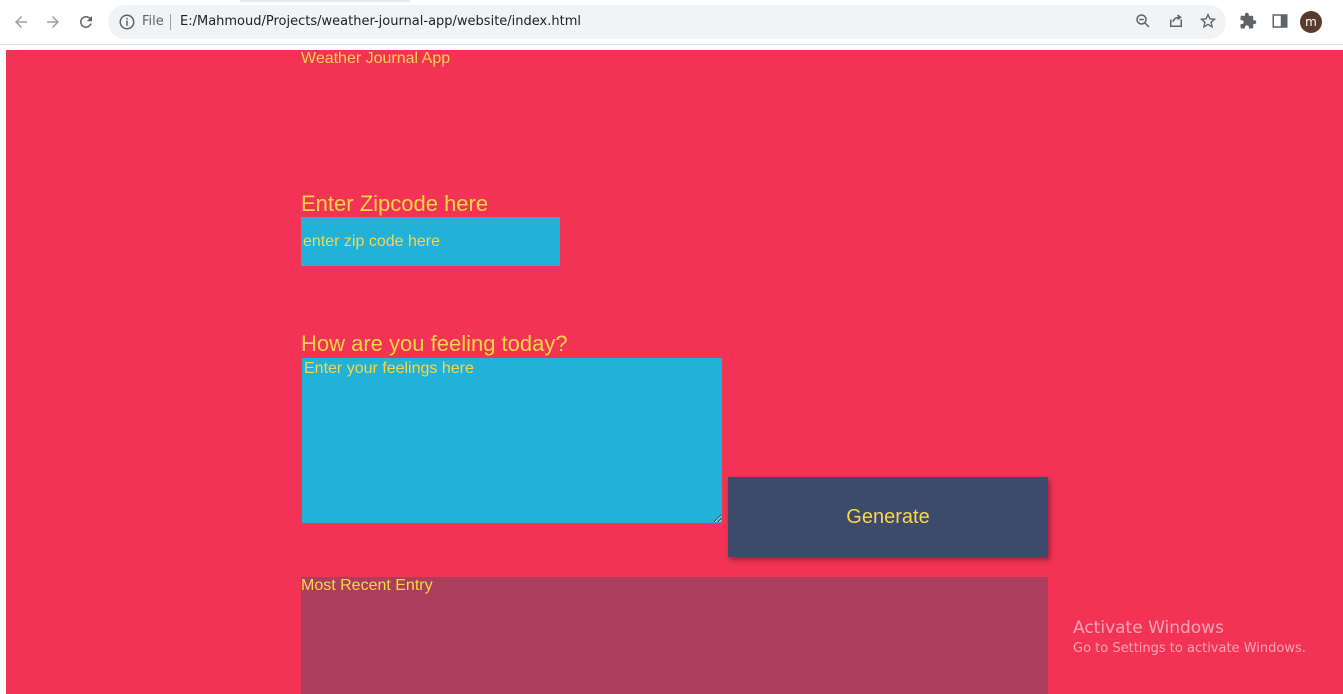 Image resolution: width=1343 pixels, height=694 pixels. Describe the element at coordinates (127, 22) in the screenshot. I see `info-icon` at that location.